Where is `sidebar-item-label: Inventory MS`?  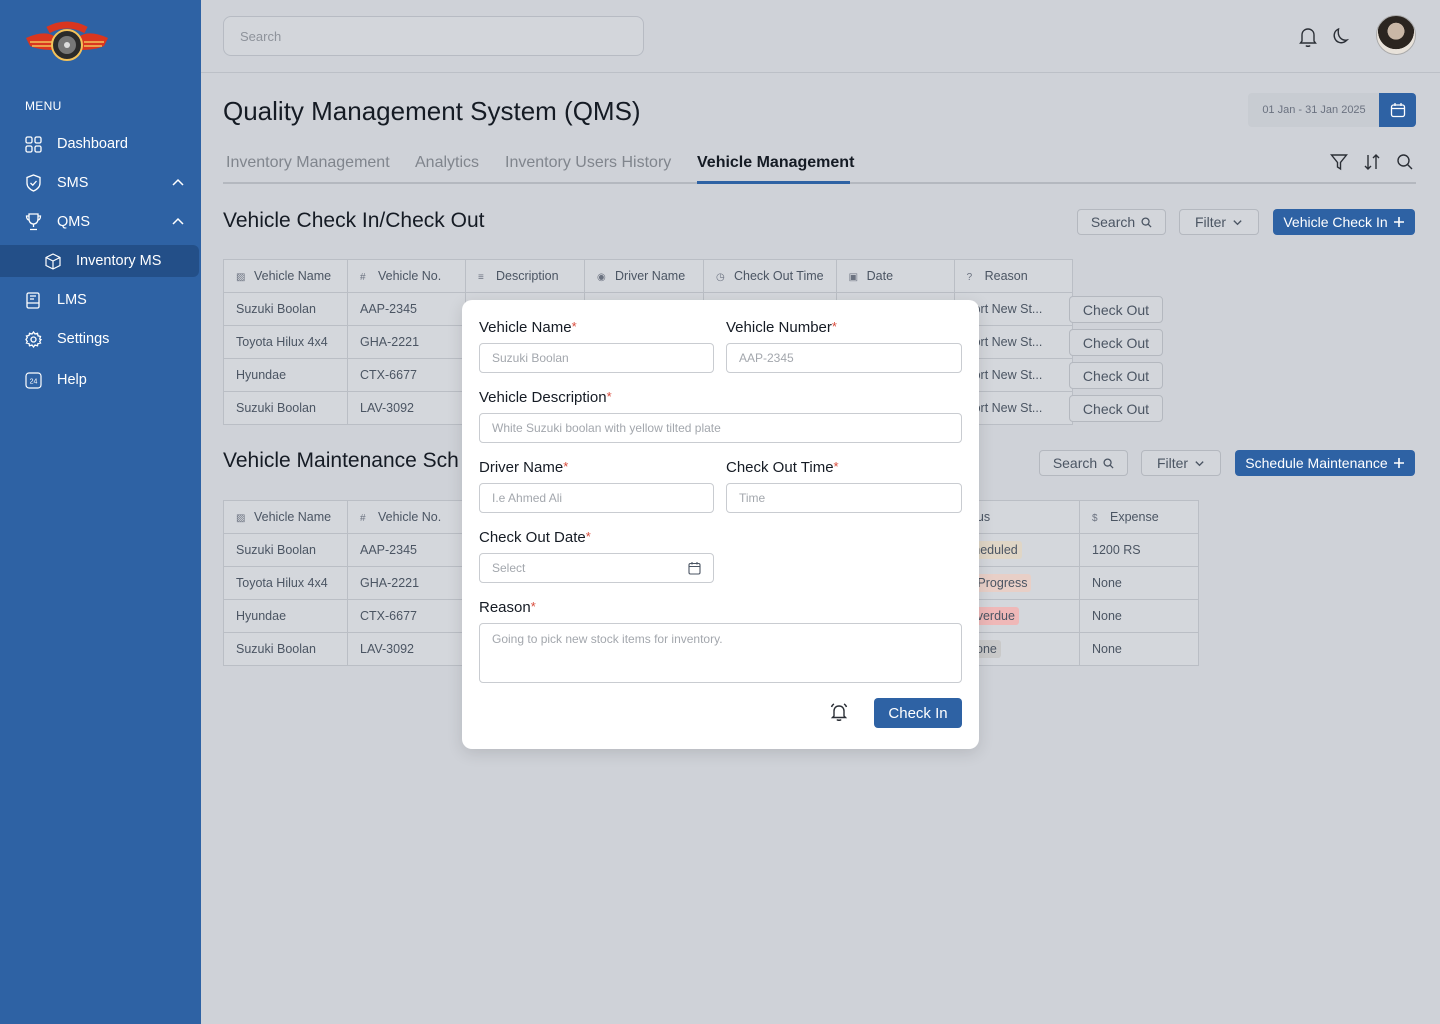
sidebar-item-label: Inventory MS is located at coordinates (119, 261).